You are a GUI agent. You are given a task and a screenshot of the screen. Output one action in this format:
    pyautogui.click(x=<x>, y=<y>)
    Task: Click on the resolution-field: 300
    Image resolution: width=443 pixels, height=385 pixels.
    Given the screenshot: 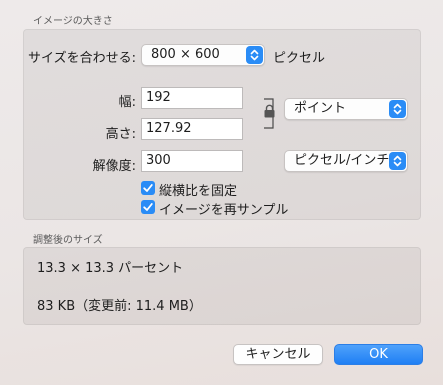 What is the action you would take?
    pyautogui.click(x=192, y=161)
    